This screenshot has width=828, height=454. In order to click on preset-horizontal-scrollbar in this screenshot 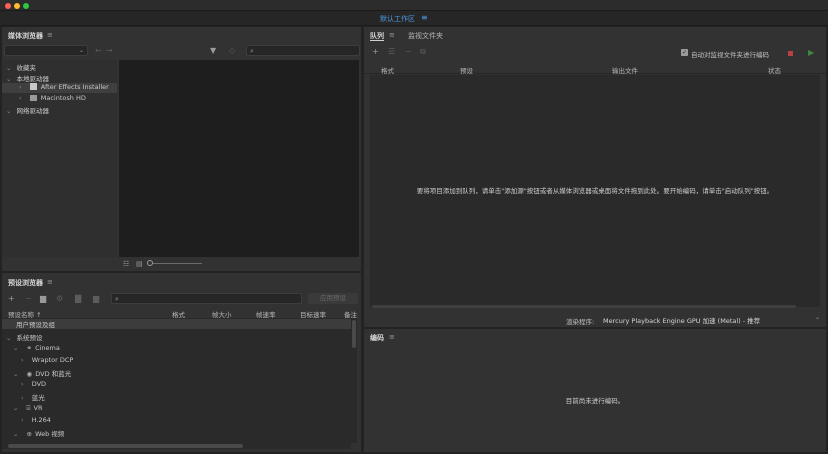, I will do `click(176, 446)`.